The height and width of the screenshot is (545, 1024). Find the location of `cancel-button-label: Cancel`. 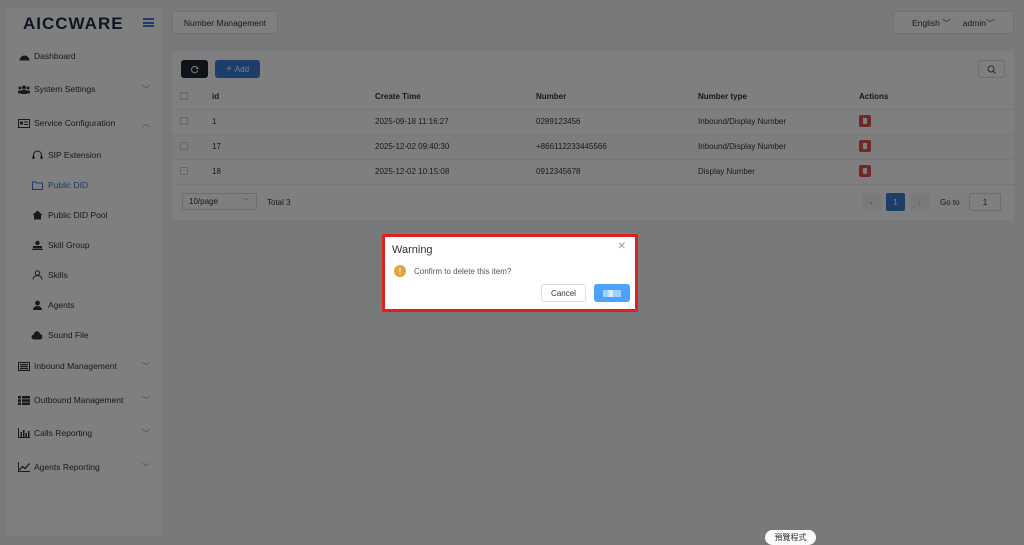

cancel-button-label: Cancel is located at coordinates (563, 293).